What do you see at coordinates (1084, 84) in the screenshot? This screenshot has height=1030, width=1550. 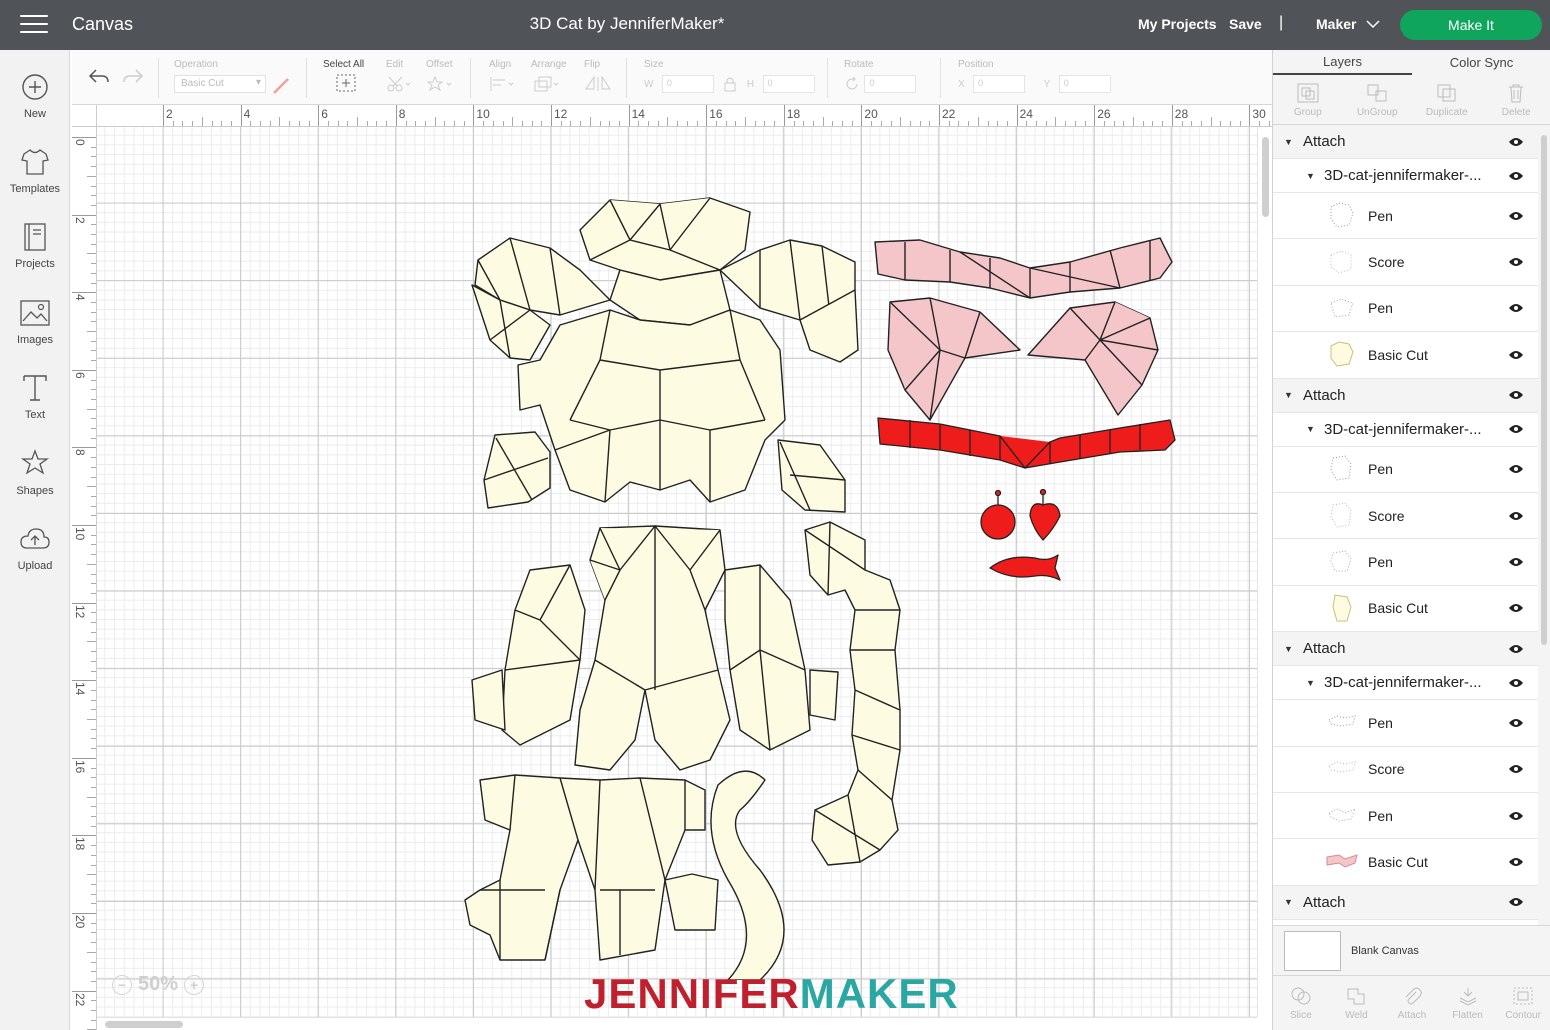 I see `position-y-input: 0` at bounding box center [1084, 84].